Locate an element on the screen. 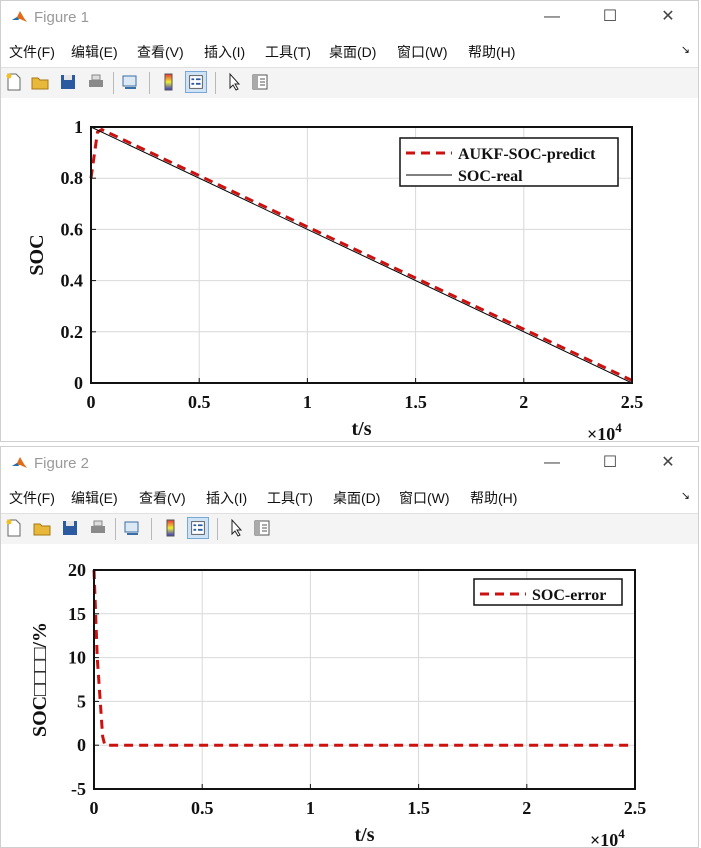 Image resolution: width=701 pixels, height=848 pixels. y-tick-label: 0.4 is located at coordinates (72, 281).